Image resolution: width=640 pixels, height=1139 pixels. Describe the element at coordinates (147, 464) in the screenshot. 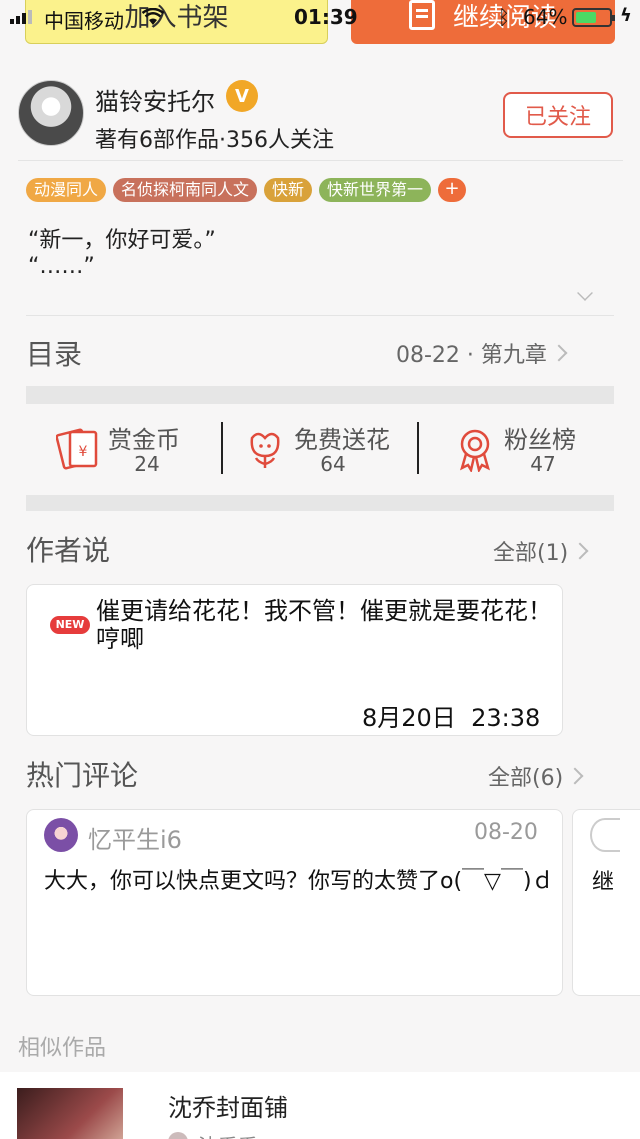

I see `stat-value: 24` at that location.